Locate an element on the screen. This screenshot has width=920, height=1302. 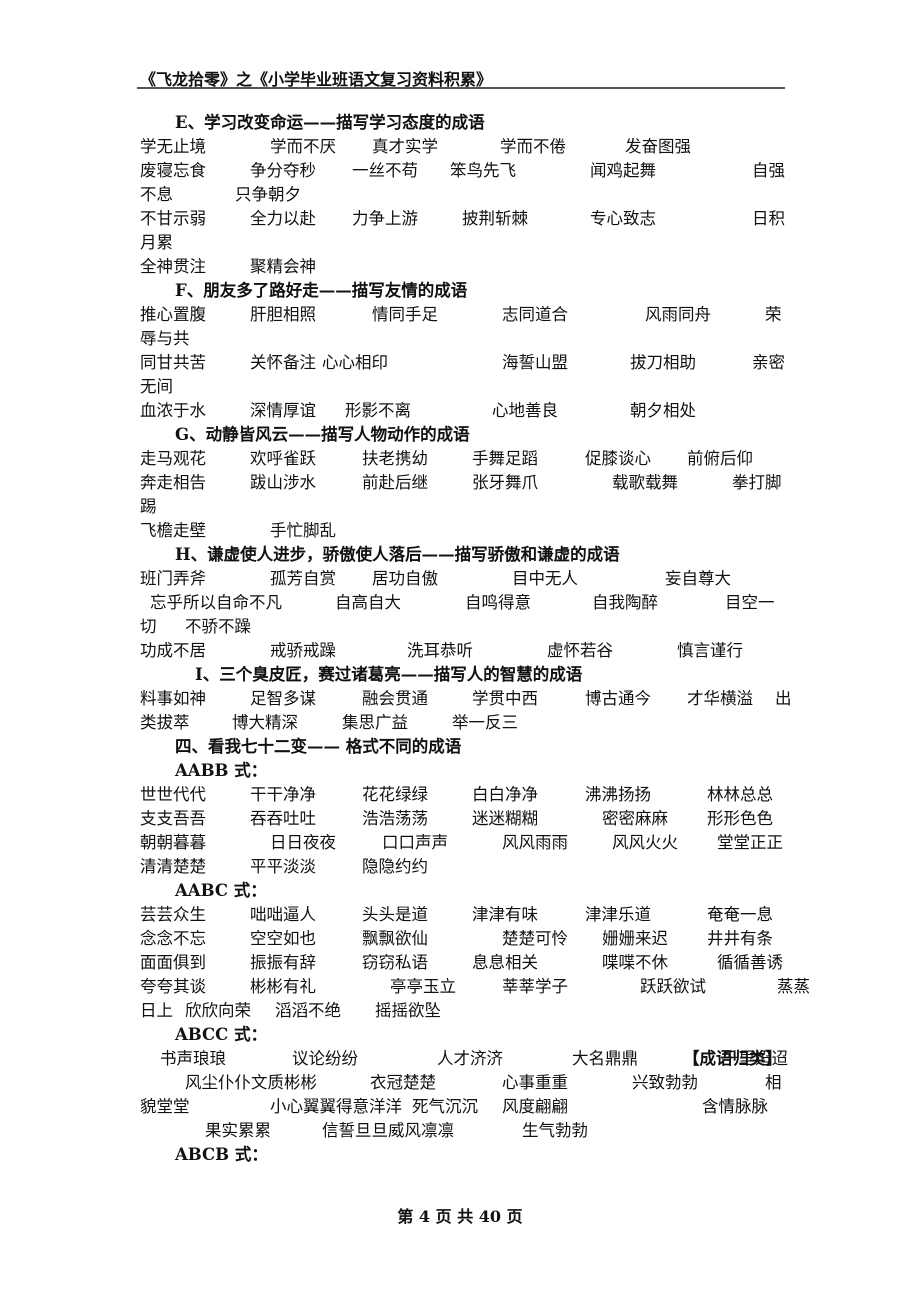
idiom-item: 形影不离 is located at coordinates (378, 410).